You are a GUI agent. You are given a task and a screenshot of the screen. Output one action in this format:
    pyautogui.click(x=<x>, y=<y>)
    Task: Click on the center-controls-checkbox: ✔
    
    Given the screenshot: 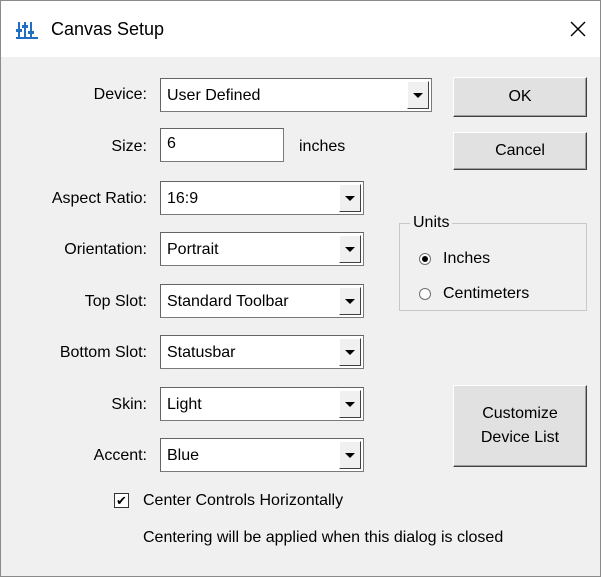 What is the action you would take?
    pyautogui.click(x=121, y=500)
    